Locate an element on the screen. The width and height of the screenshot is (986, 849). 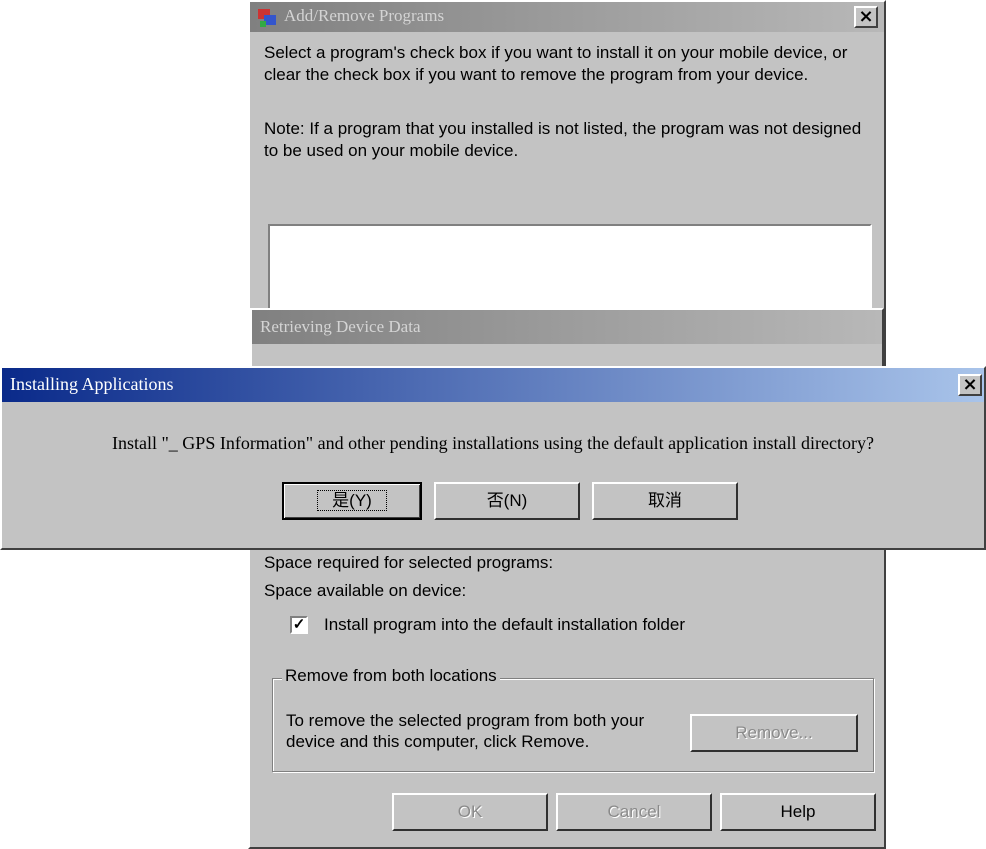
retrieving-title: Retrieving Device Data is located at coordinates (340, 326).